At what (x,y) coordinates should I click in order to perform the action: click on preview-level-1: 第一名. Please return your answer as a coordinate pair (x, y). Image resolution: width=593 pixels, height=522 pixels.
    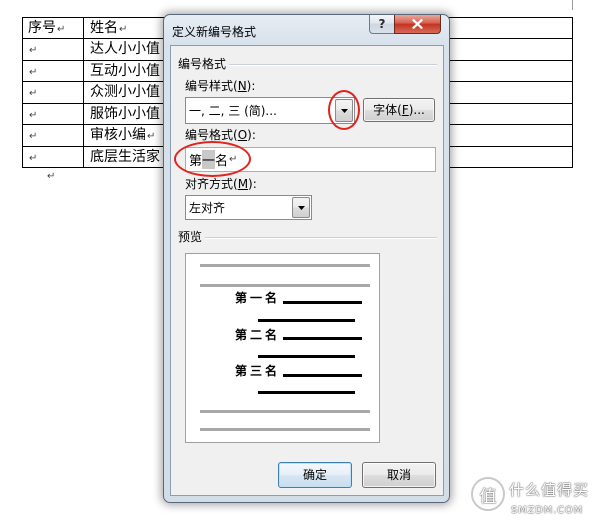
    Looking at the image, I should click on (258, 298).